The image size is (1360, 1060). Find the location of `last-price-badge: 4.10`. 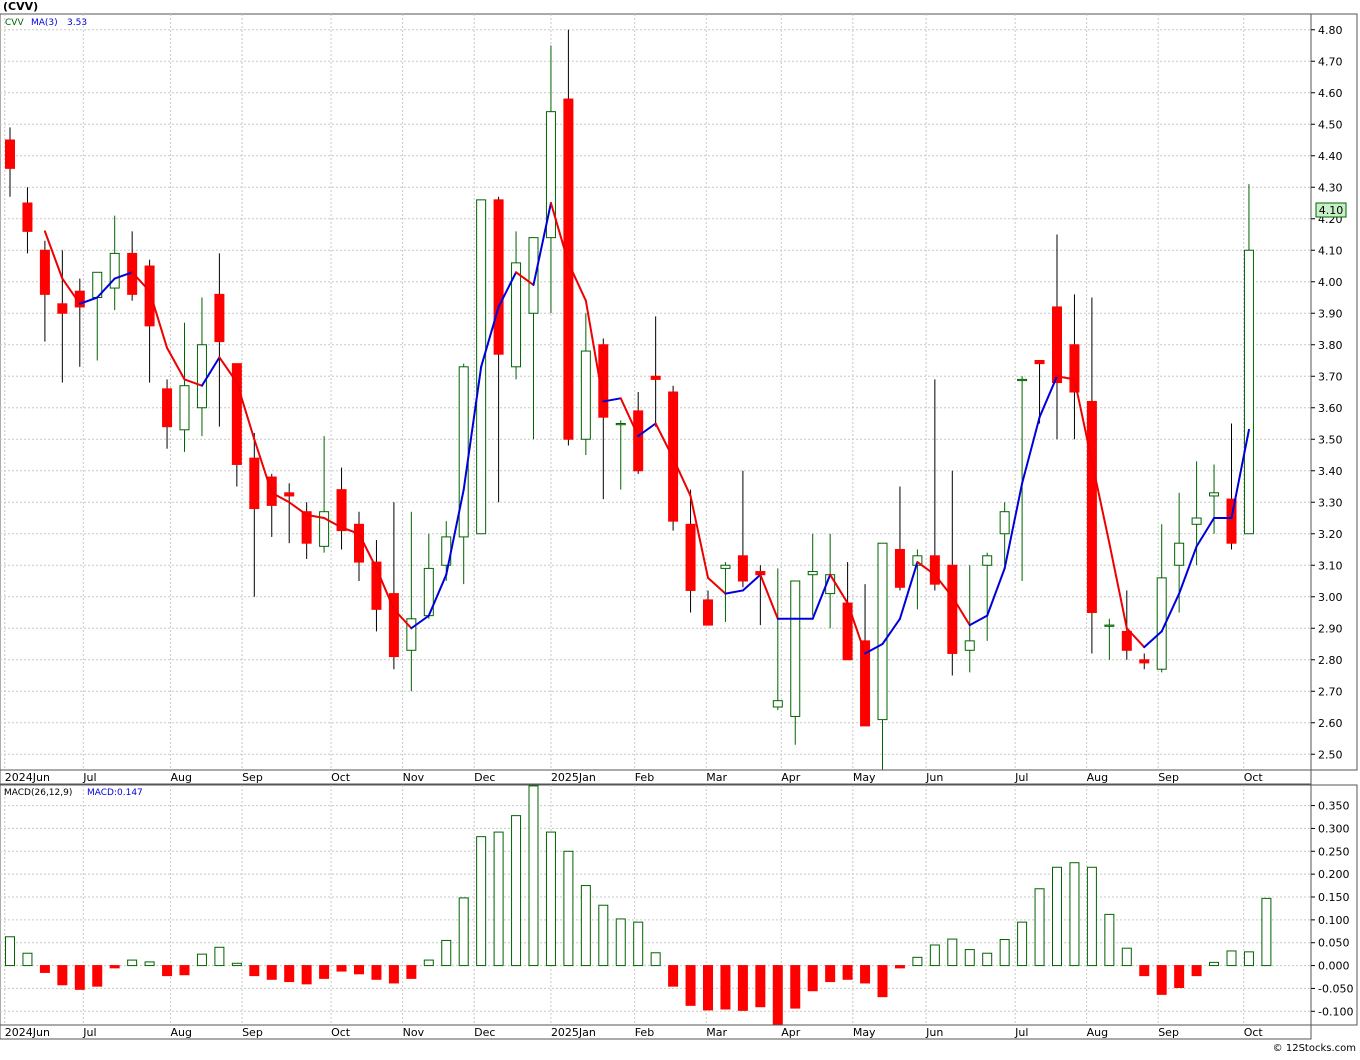

last-price-badge: 4.10 is located at coordinates (1331, 210).